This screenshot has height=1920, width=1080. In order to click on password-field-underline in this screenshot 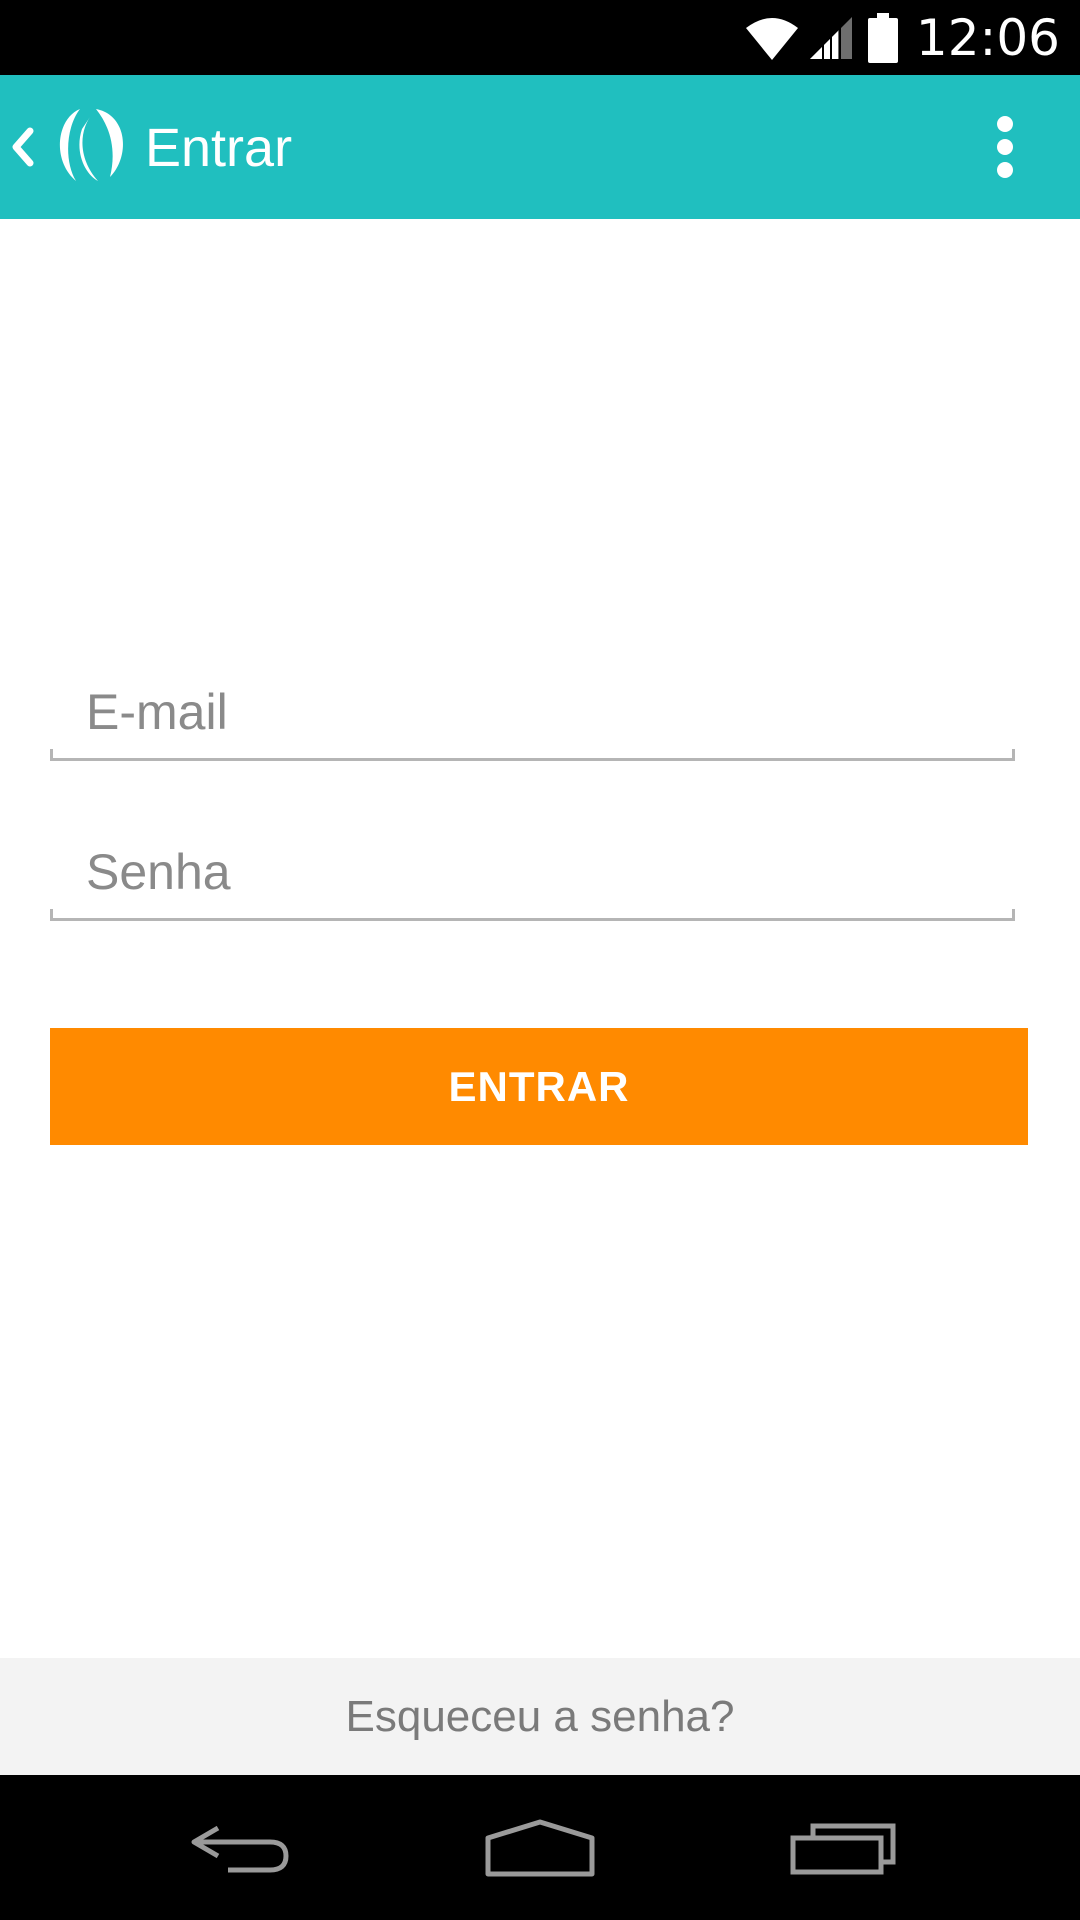, I will do `click(532, 915)`.